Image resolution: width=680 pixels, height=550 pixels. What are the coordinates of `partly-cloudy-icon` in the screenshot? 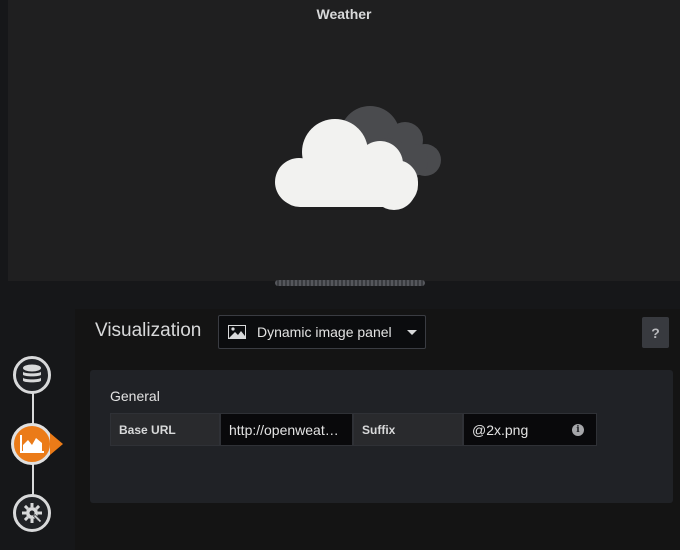 It's located at (358, 158).